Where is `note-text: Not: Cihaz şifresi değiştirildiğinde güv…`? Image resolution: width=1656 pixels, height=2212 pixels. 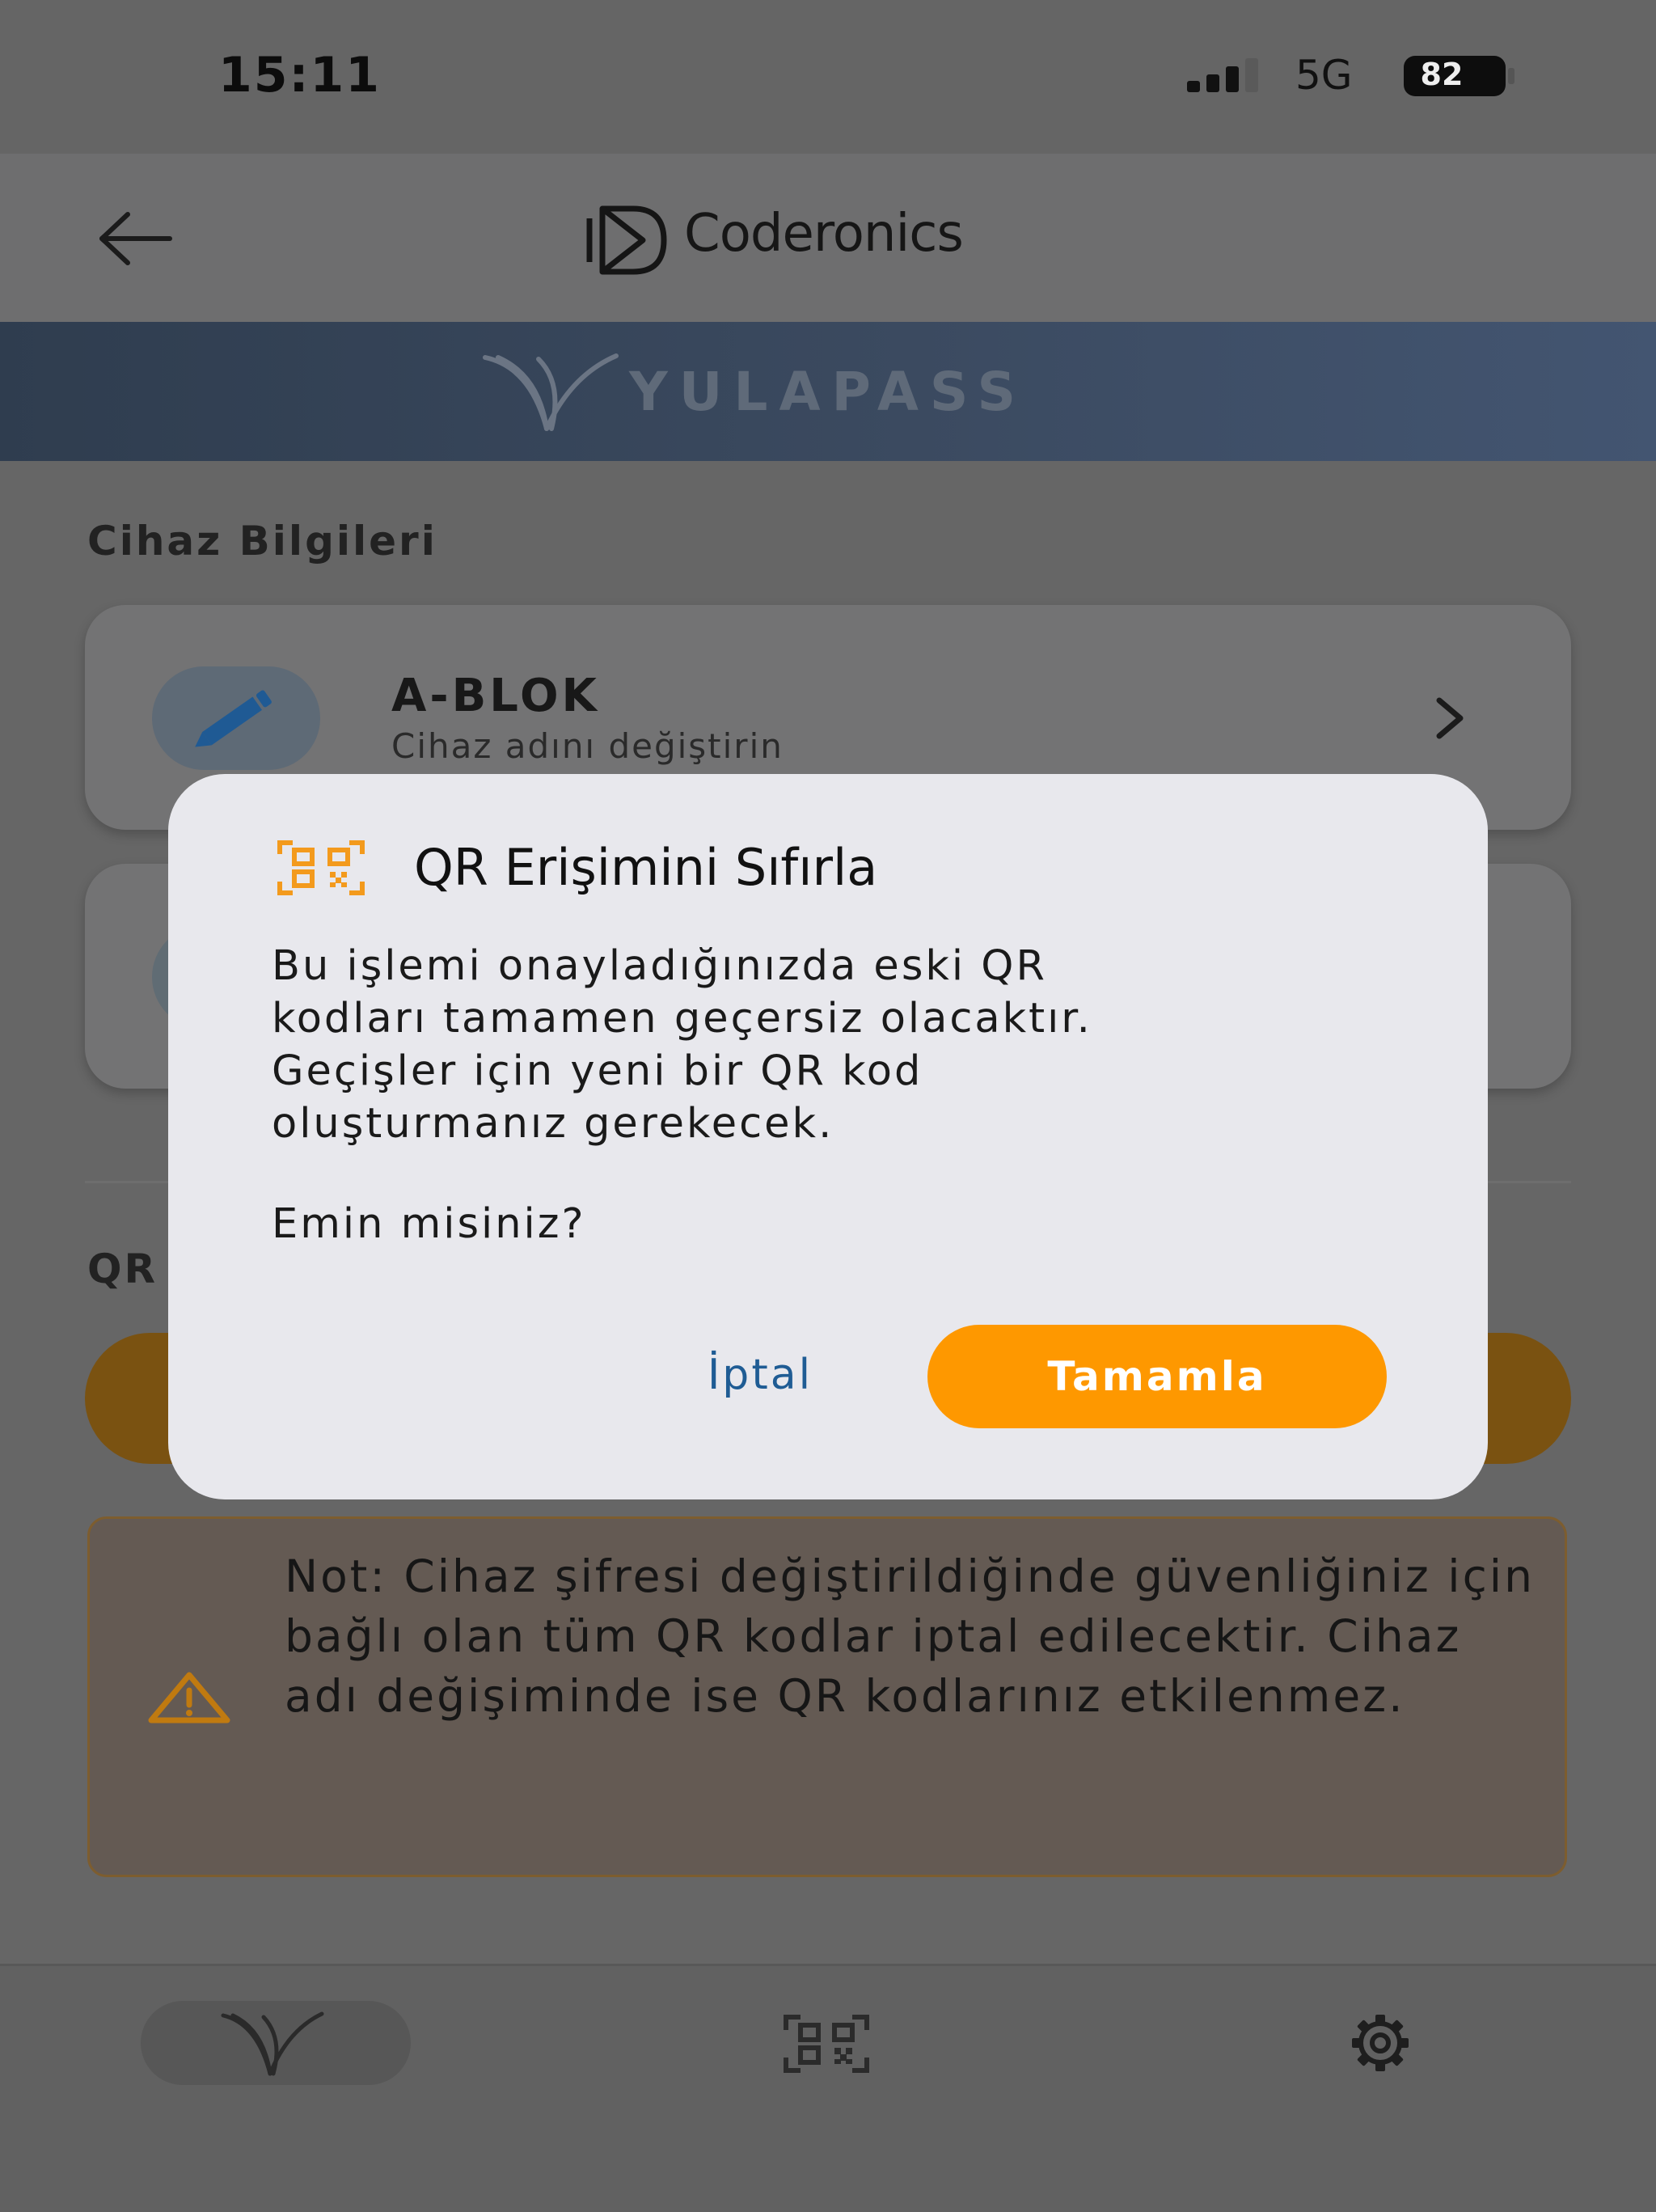 note-text: Not: Cihaz şifresi değiştirildiğinde güv… is located at coordinates (910, 1636).